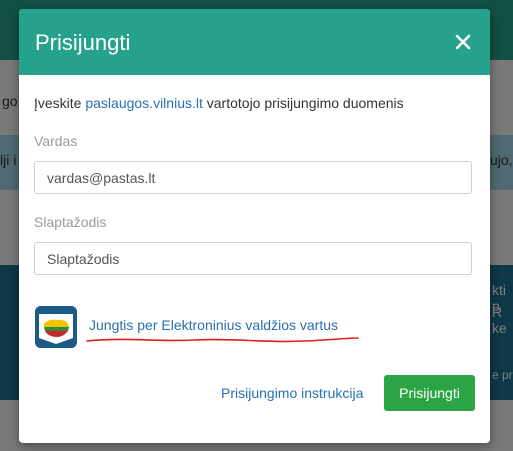 Image resolution: width=513 pixels, height=451 pixels. I want to click on username-label: Vardas, so click(56, 141).